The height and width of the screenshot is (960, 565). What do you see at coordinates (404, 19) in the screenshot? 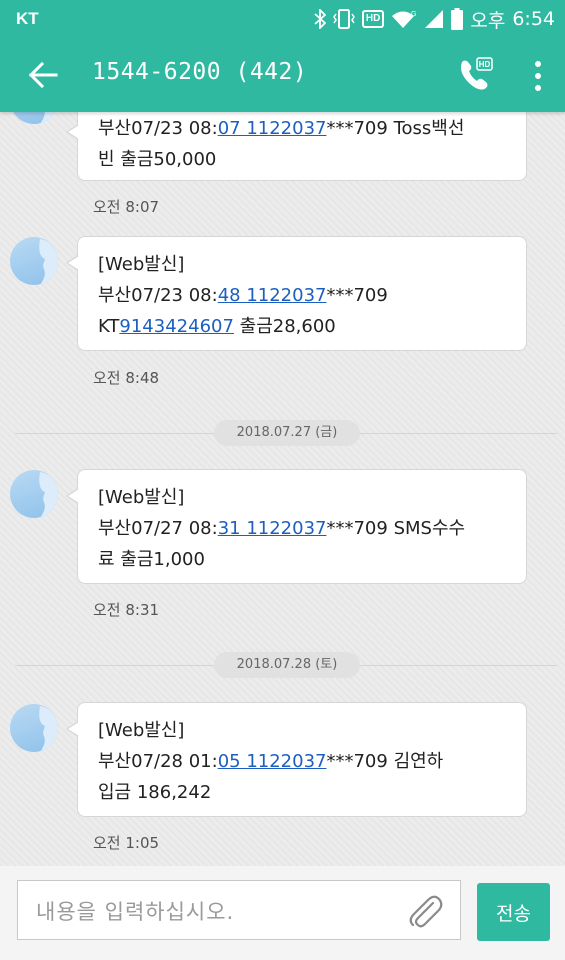
I see `wifi-icon: G` at bounding box center [404, 19].